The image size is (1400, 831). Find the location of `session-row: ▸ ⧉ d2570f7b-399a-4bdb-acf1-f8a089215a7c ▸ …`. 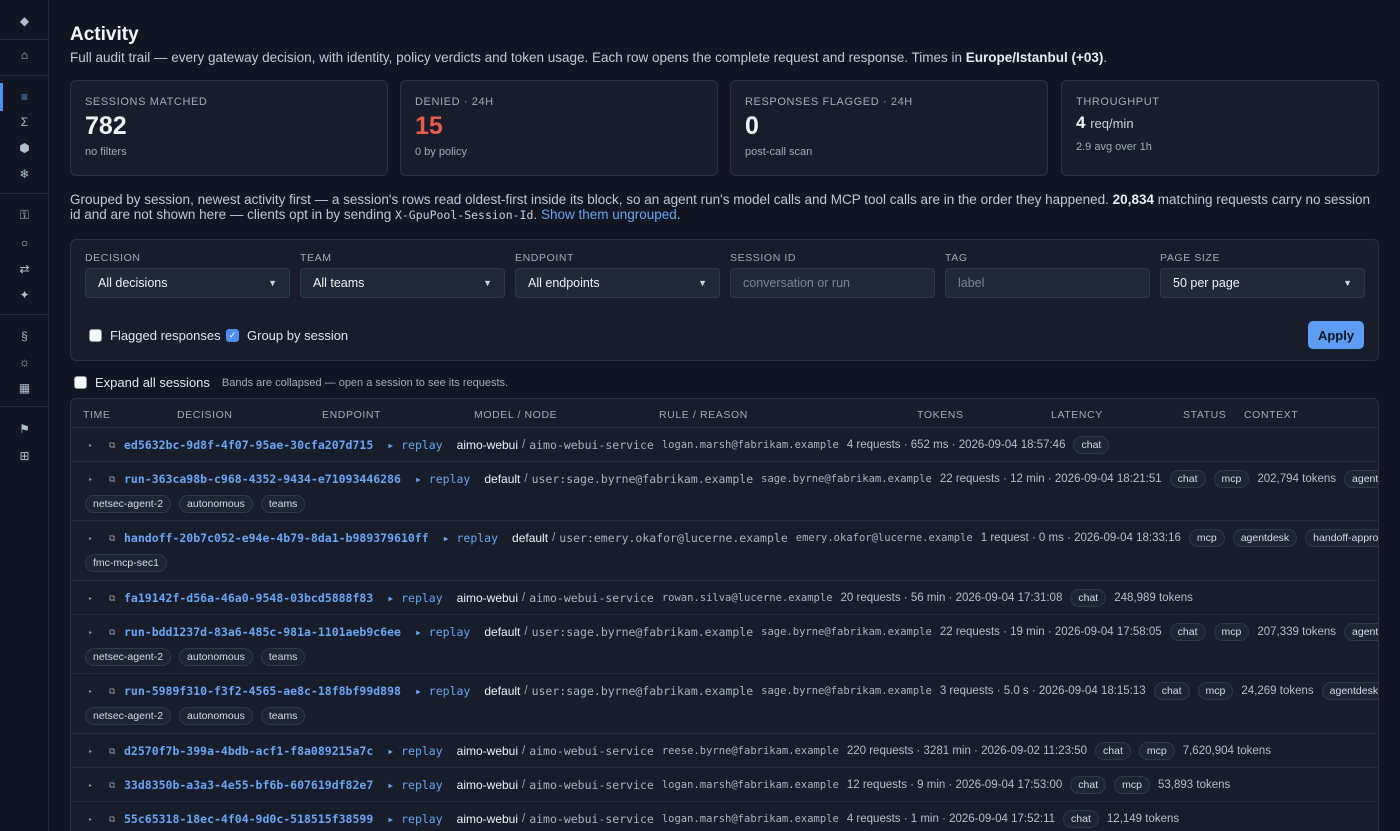

session-row: ▸ ⧉ d2570f7b-399a-4bdb-acf1-f8a089215a7c ▸ … is located at coordinates (724, 751).